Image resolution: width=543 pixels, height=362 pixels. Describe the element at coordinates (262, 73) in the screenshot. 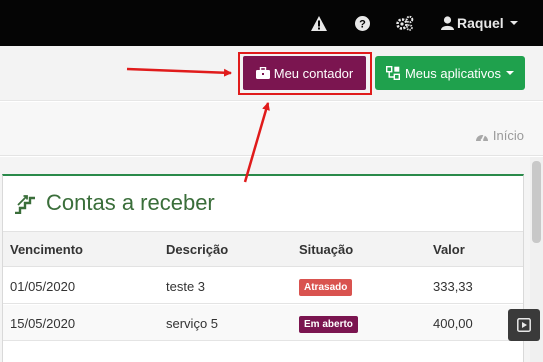

I see `briefcase-icon` at that location.